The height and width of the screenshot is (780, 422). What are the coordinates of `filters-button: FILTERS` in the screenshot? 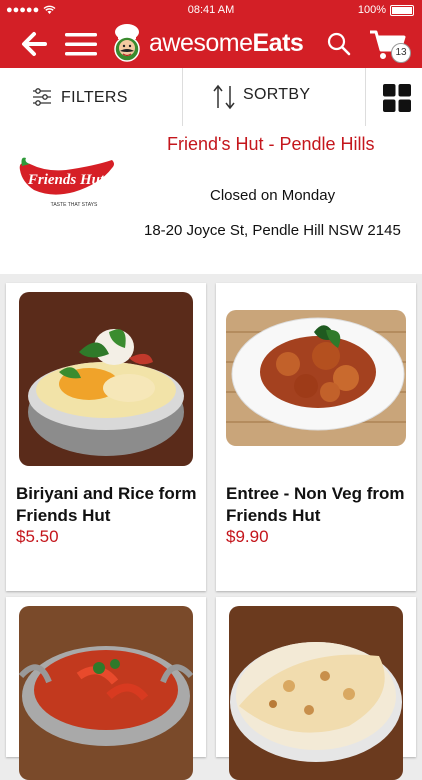 It's located at (91, 97).